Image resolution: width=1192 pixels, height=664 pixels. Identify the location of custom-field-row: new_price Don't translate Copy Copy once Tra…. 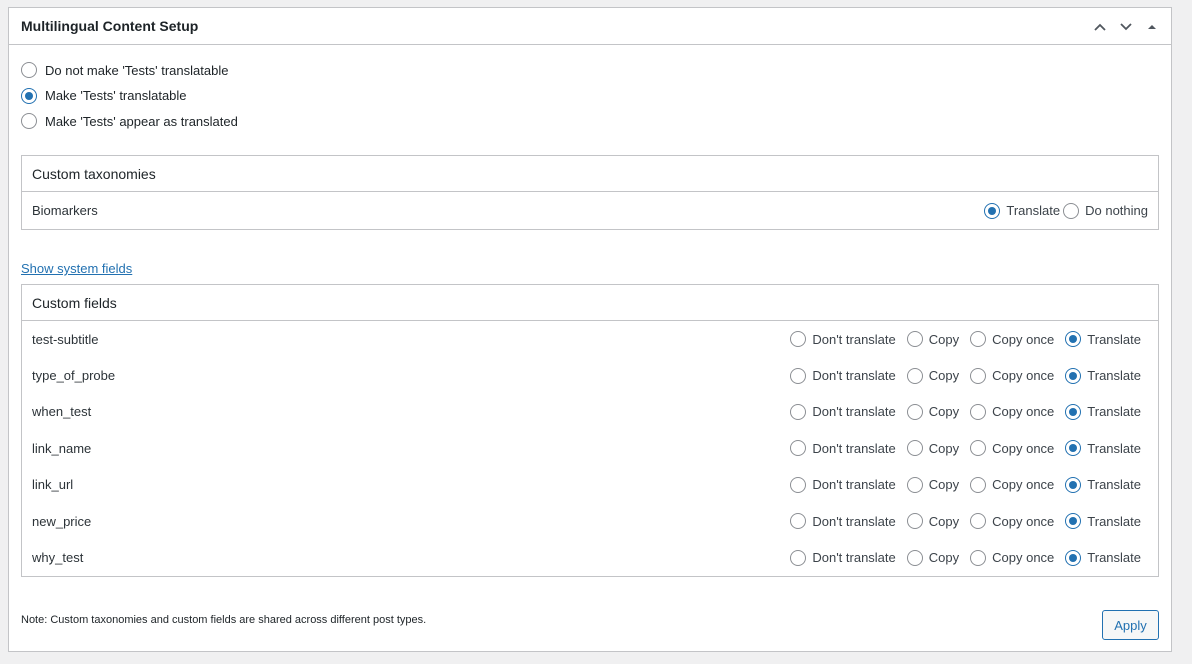
(590, 521).